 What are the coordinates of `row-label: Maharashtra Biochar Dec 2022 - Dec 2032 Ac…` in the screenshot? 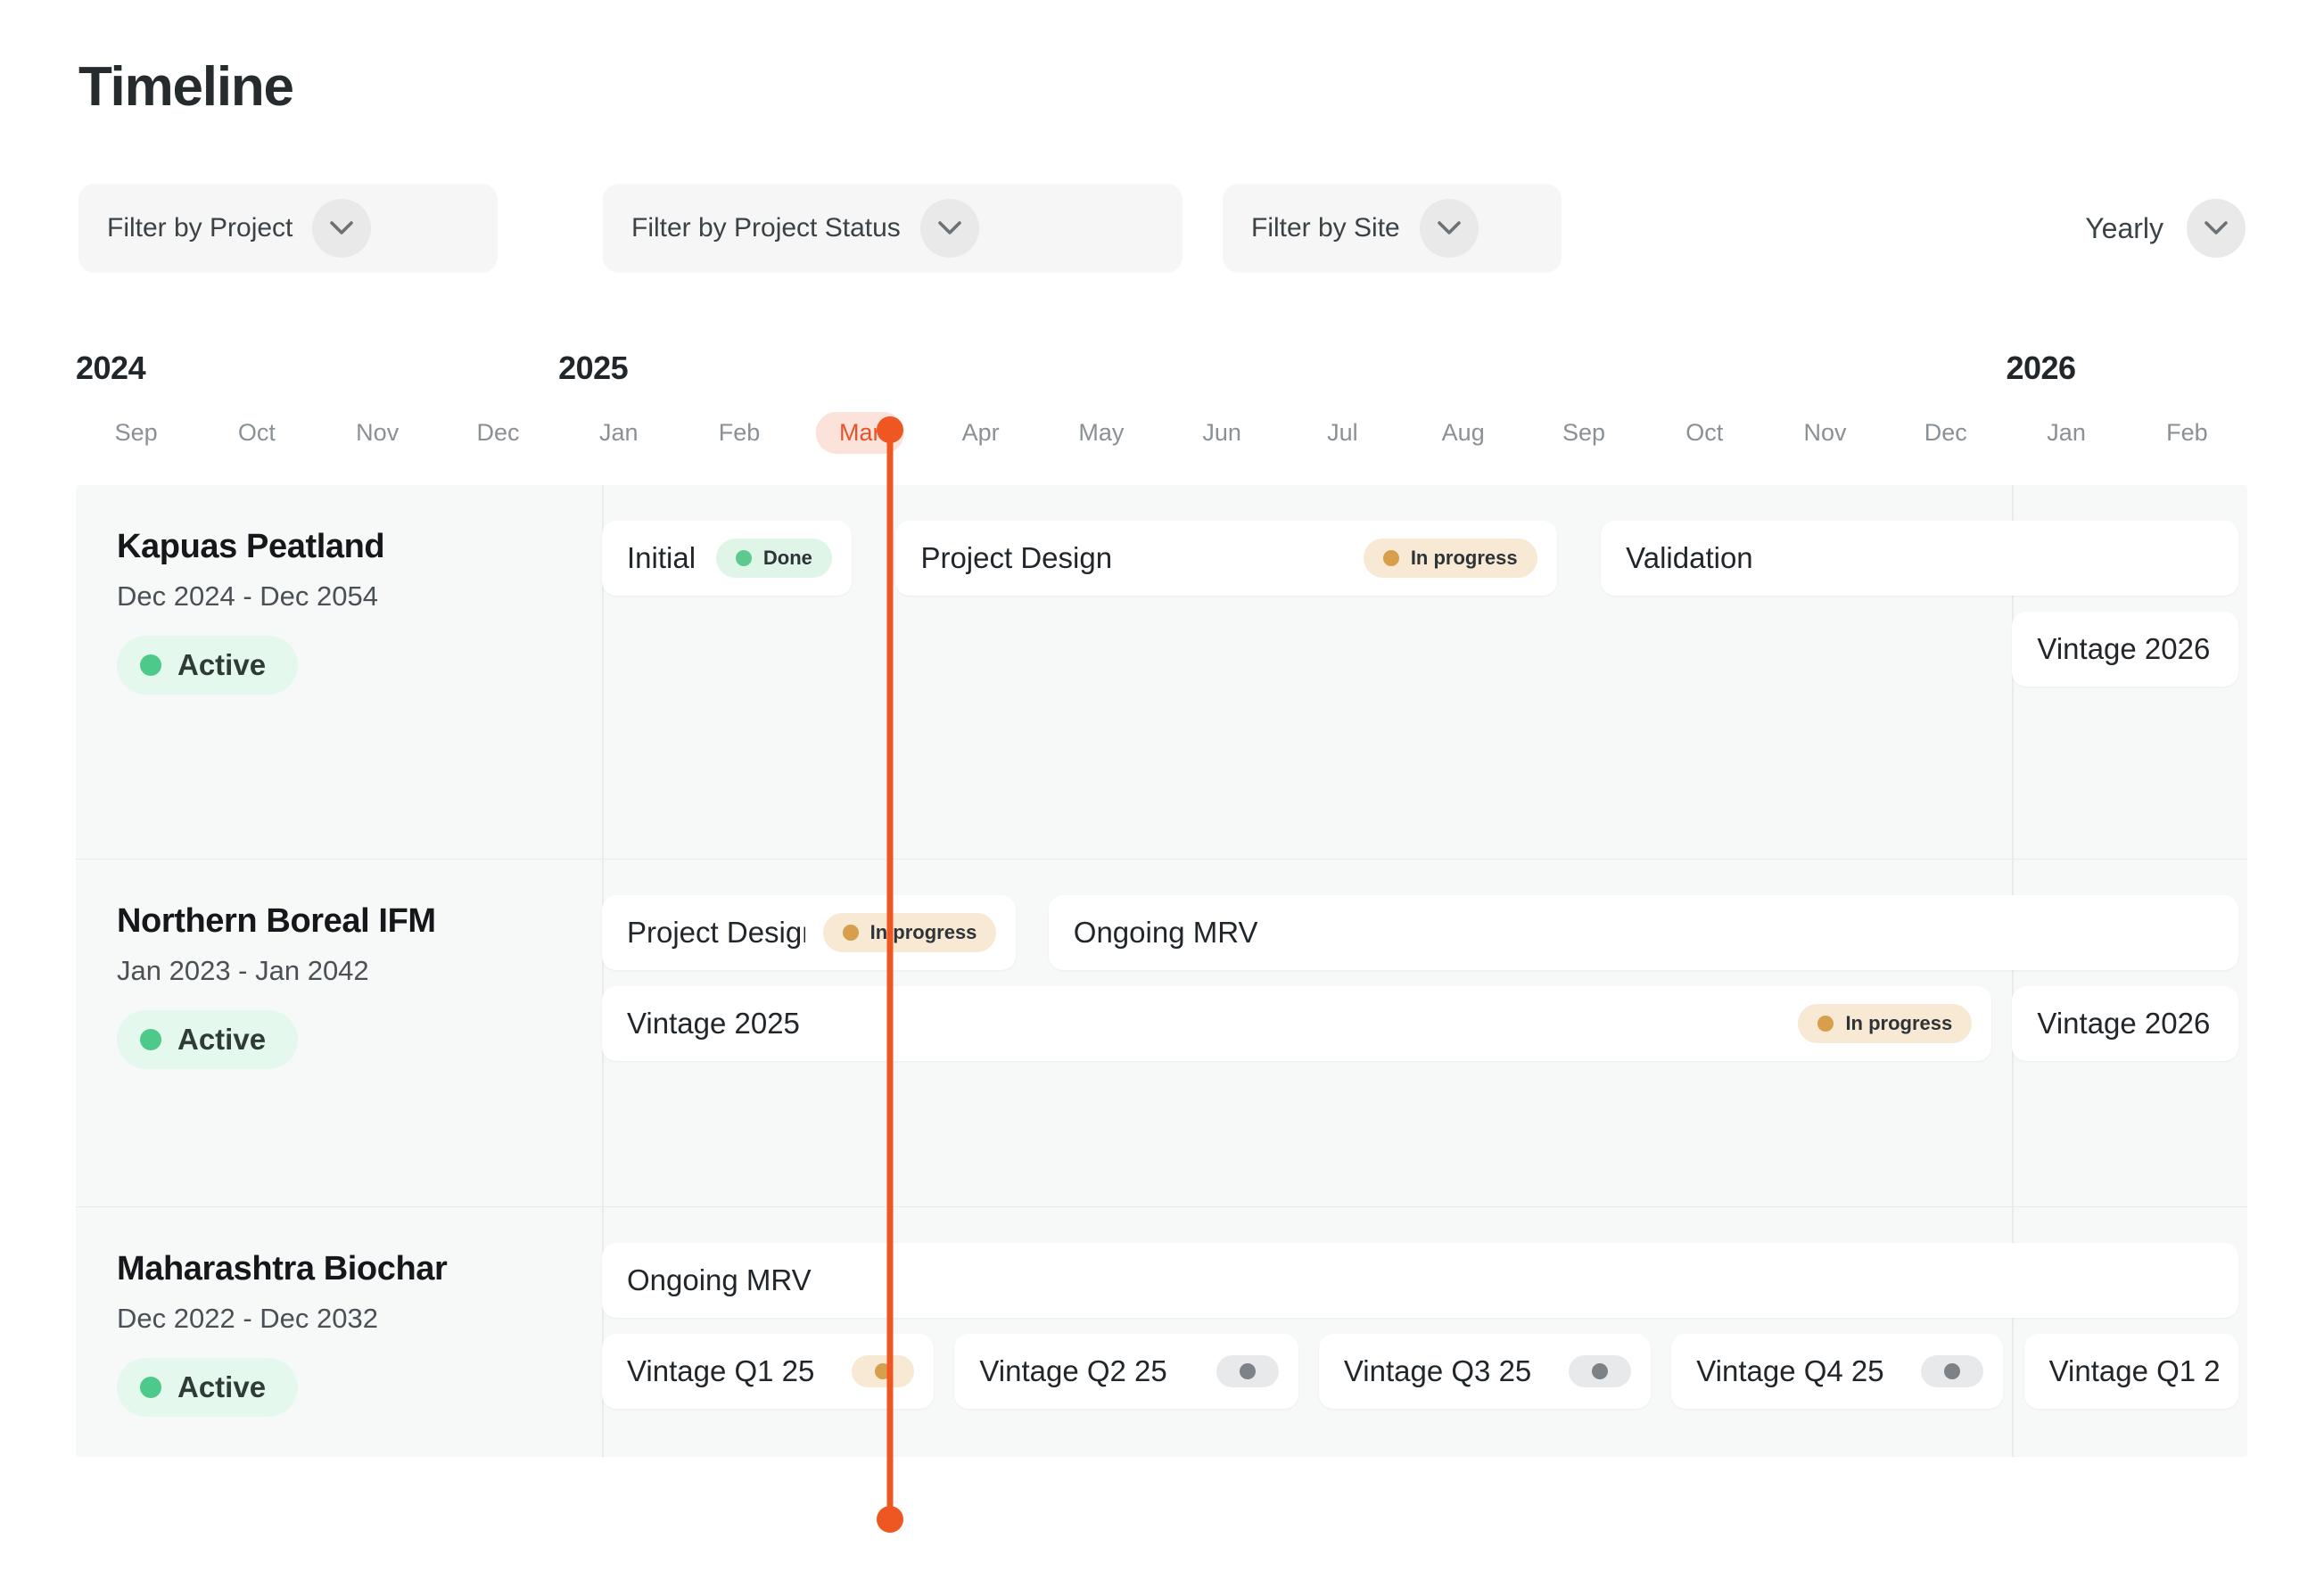 It's located at (339, 1332).